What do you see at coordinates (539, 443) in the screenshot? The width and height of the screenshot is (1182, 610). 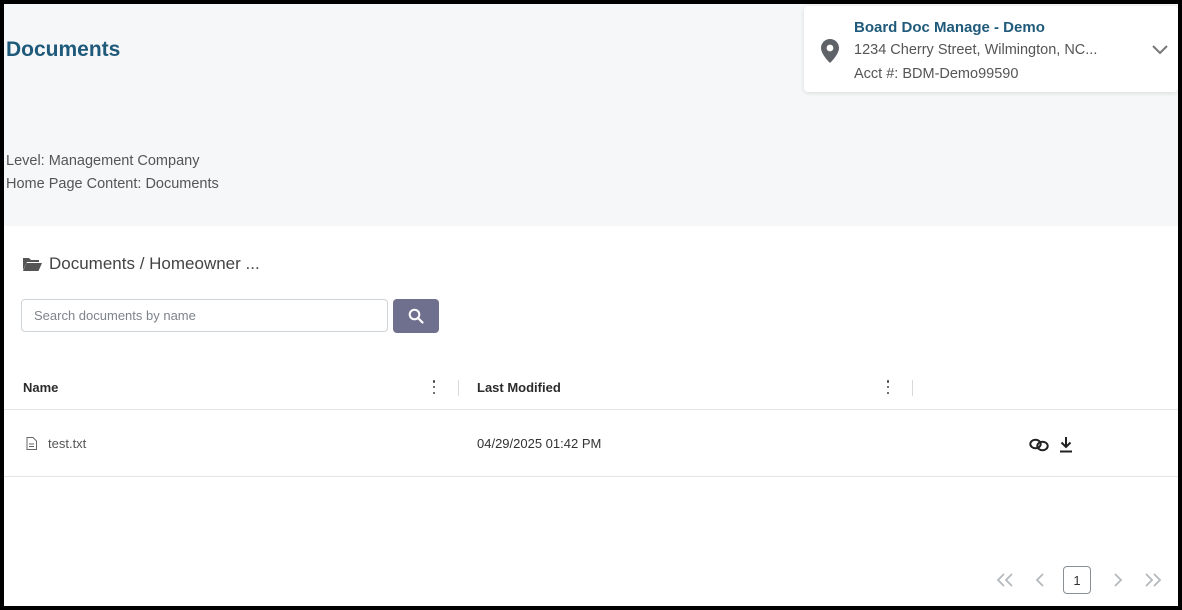 I see `file-last-modified: 04/29/2025 01:42 PM` at bounding box center [539, 443].